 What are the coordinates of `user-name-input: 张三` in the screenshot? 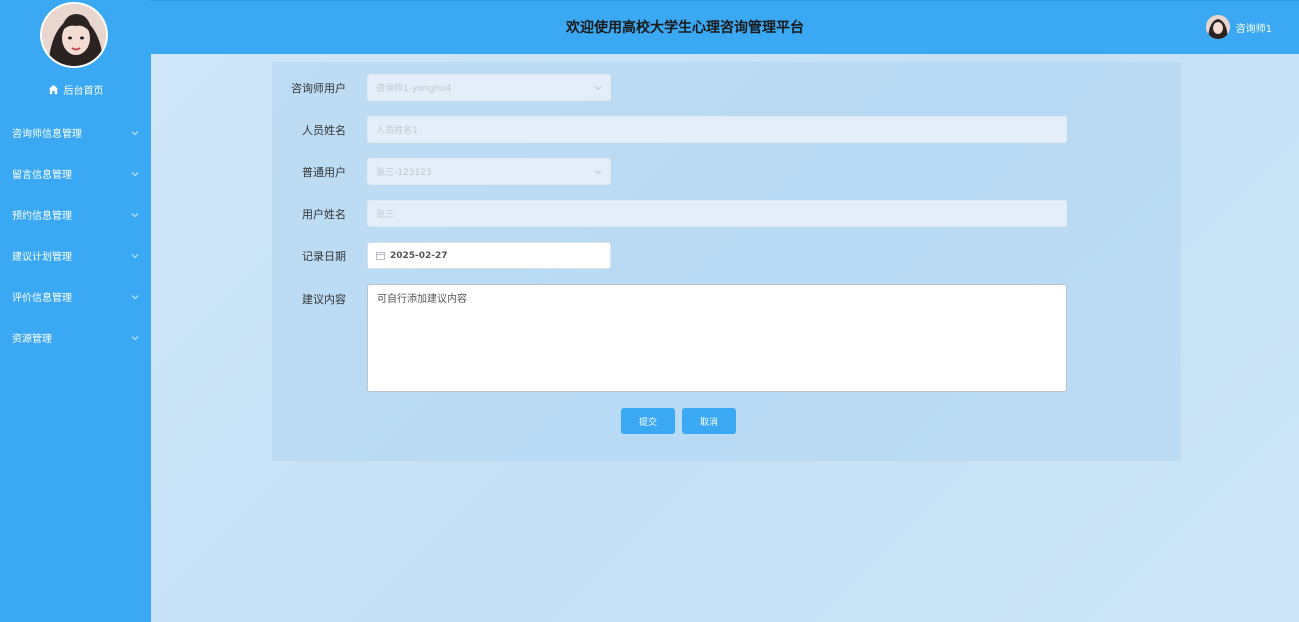 It's located at (717, 213).